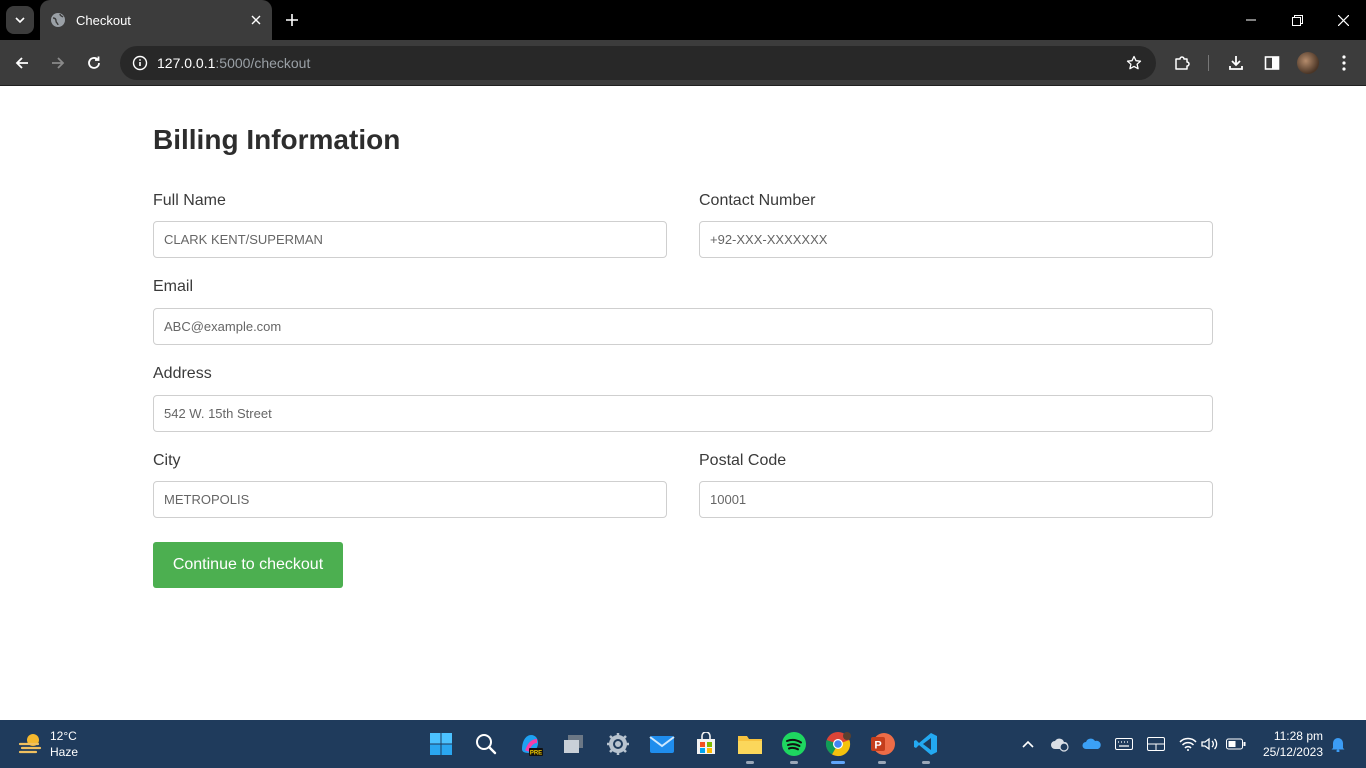 The height and width of the screenshot is (768, 1366). Describe the element at coordinates (410, 239) in the screenshot. I see `full-name-input` at that location.